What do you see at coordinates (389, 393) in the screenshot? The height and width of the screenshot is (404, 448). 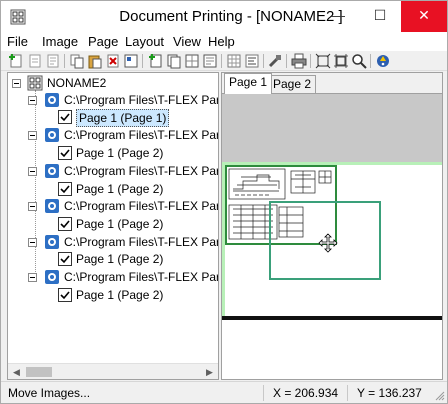 I see `y-coordinate: Y = 136.237` at bounding box center [389, 393].